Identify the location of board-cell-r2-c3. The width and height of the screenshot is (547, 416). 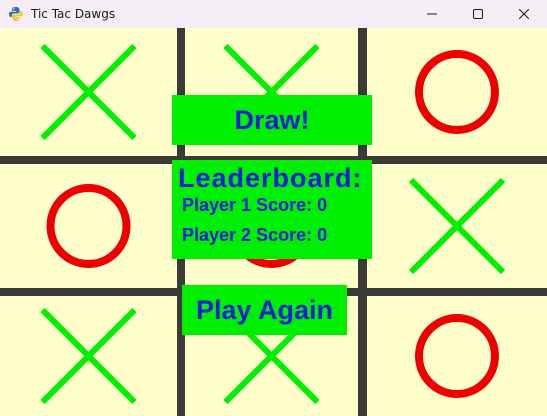
(457, 226).